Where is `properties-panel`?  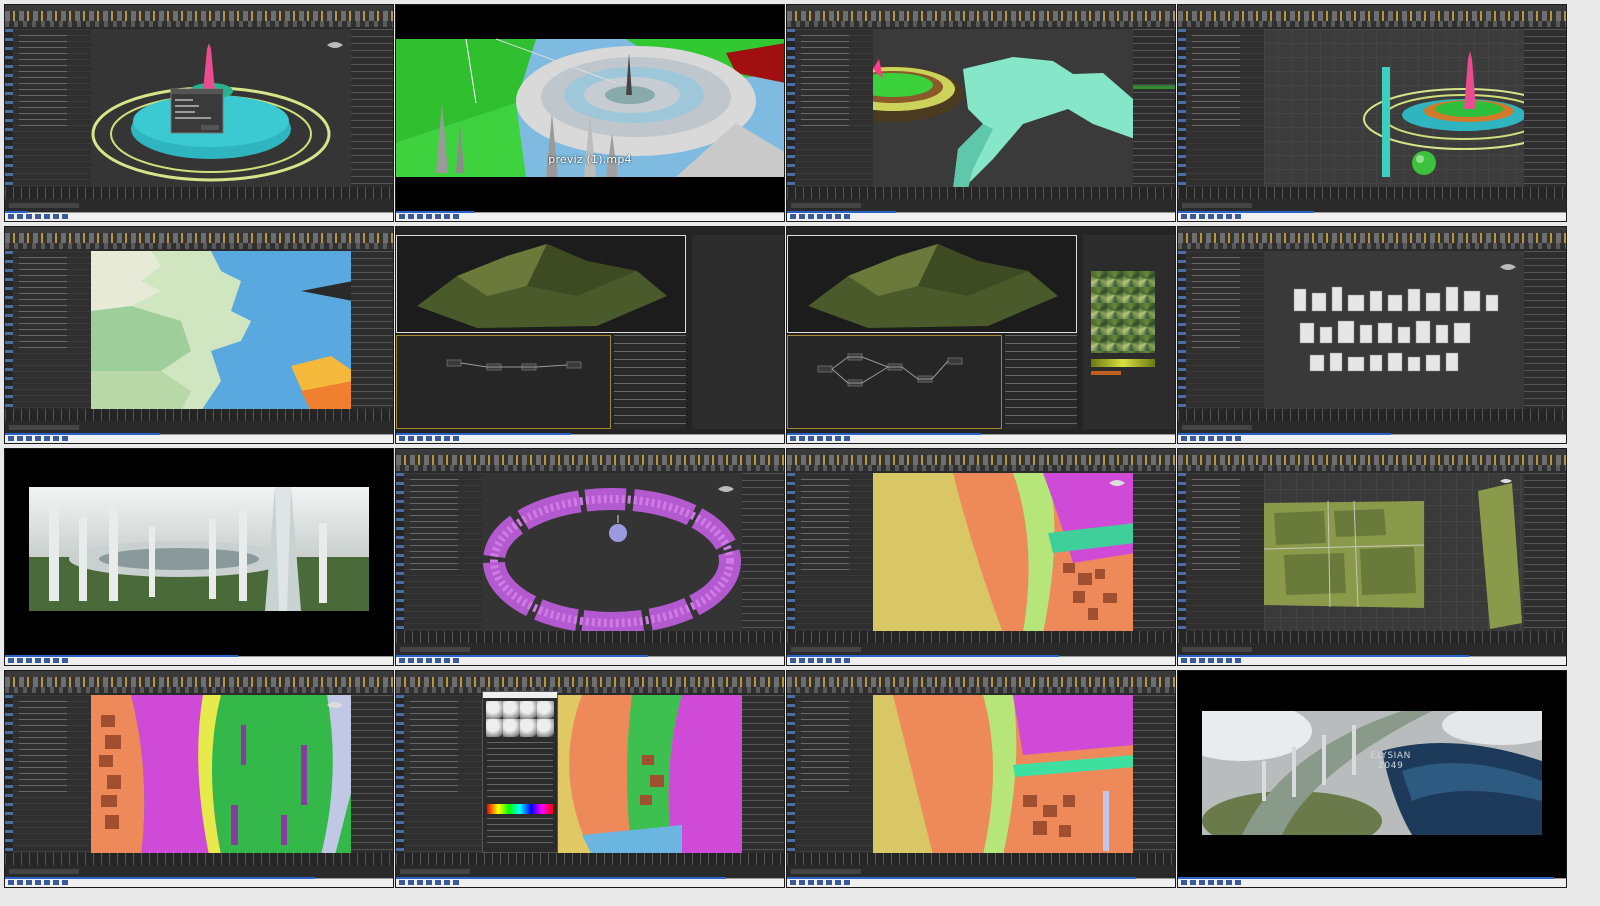
properties-panel is located at coordinates (738, 332).